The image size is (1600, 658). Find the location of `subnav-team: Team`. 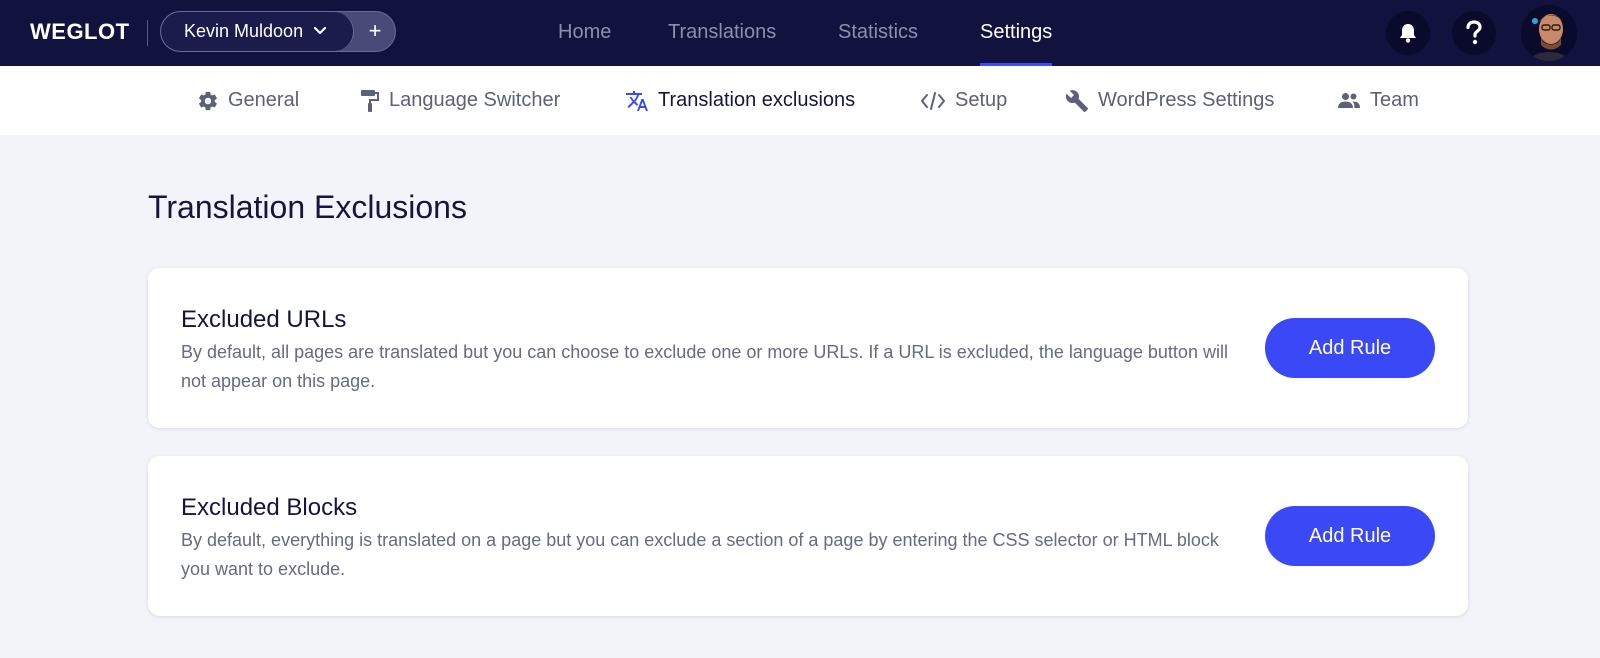

subnav-team: Team is located at coordinates (1378, 100).